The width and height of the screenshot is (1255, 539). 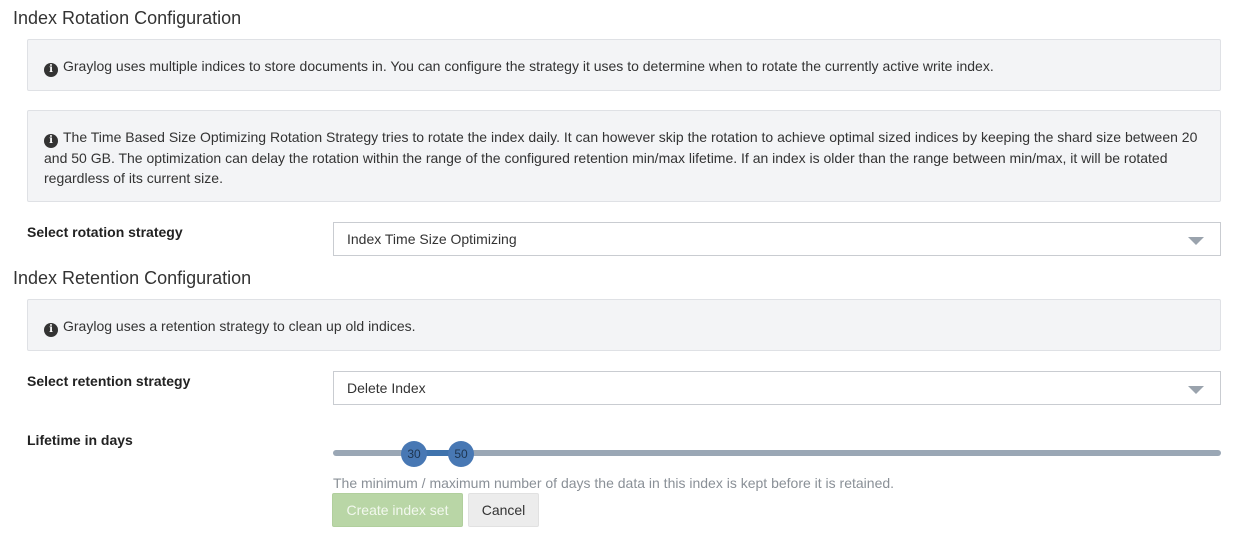 What do you see at coordinates (432, 239) in the screenshot?
I see `rotation-strategy-value: Index Time Size Optimizing` at bounding box center [432, 239].